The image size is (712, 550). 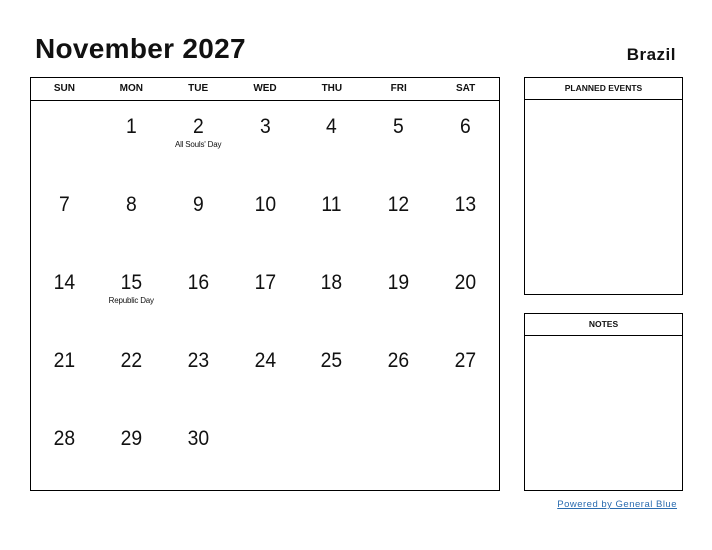 I want to click on day-cell: 19, so click(x=398, y=296).